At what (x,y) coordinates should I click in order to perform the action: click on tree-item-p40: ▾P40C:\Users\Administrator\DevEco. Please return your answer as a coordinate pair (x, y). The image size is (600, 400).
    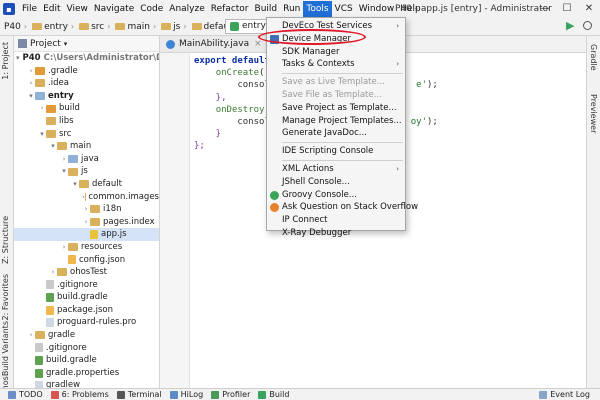
    Looking at the image, I should click on (86, 58).